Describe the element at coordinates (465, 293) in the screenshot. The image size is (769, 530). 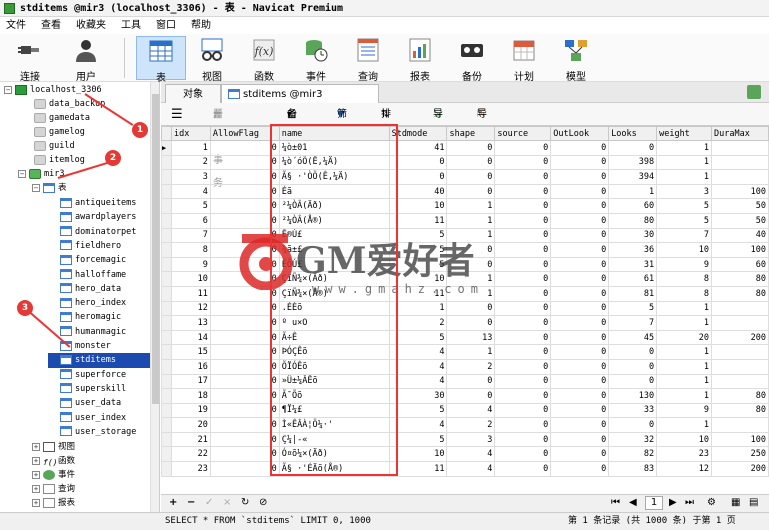
I see `table-row: 11 0 ÇïÑ¾×(Å®) 11 1 0 0 81 8 80` at that location.